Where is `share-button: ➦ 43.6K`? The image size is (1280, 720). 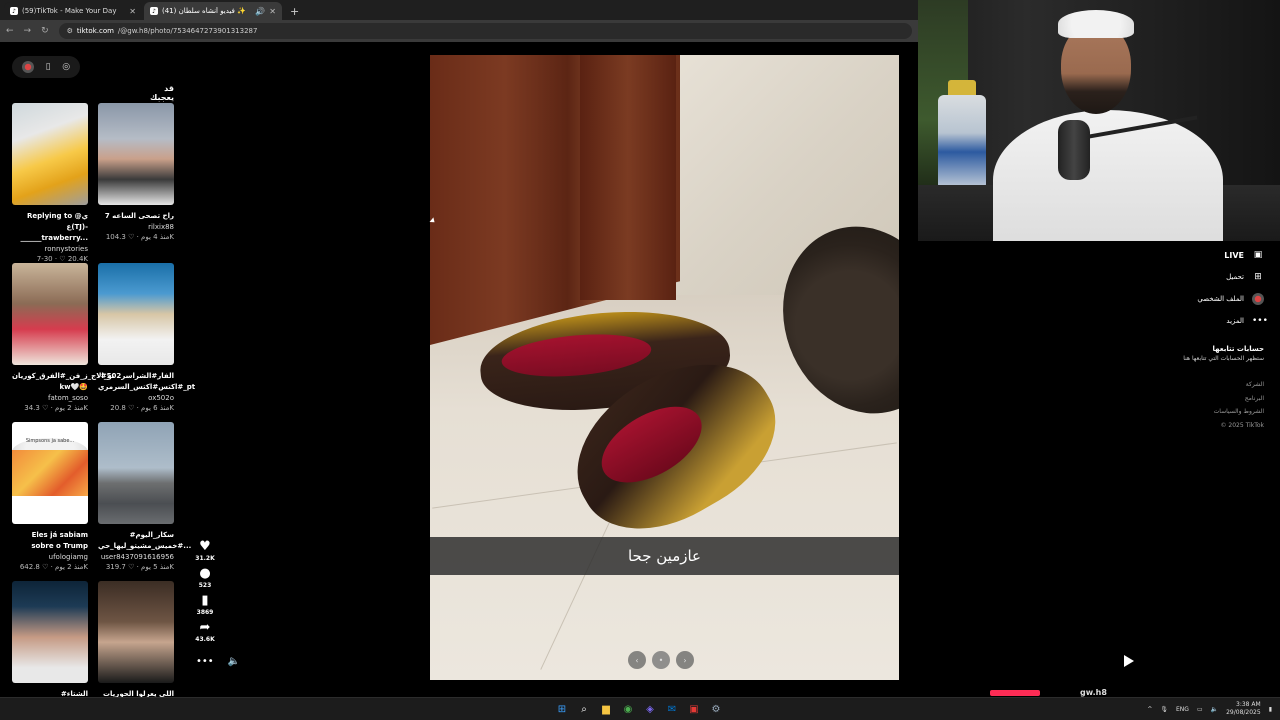 share-button: ➦ 43.6K is located at coordinates (205, 632).